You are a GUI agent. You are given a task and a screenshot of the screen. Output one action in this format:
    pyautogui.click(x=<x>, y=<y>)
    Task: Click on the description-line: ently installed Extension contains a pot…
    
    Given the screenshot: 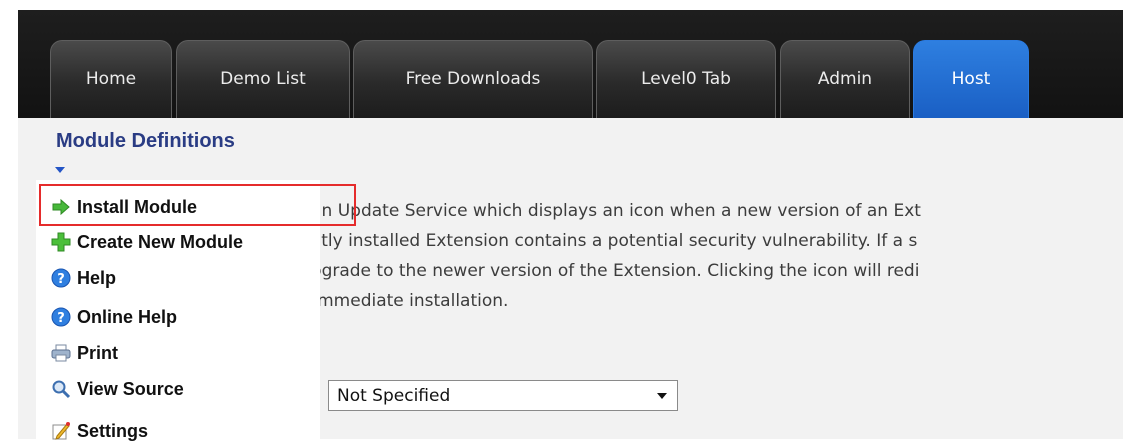 What is the action you would take?
    pyautogui.click(x=609, y=241)
    